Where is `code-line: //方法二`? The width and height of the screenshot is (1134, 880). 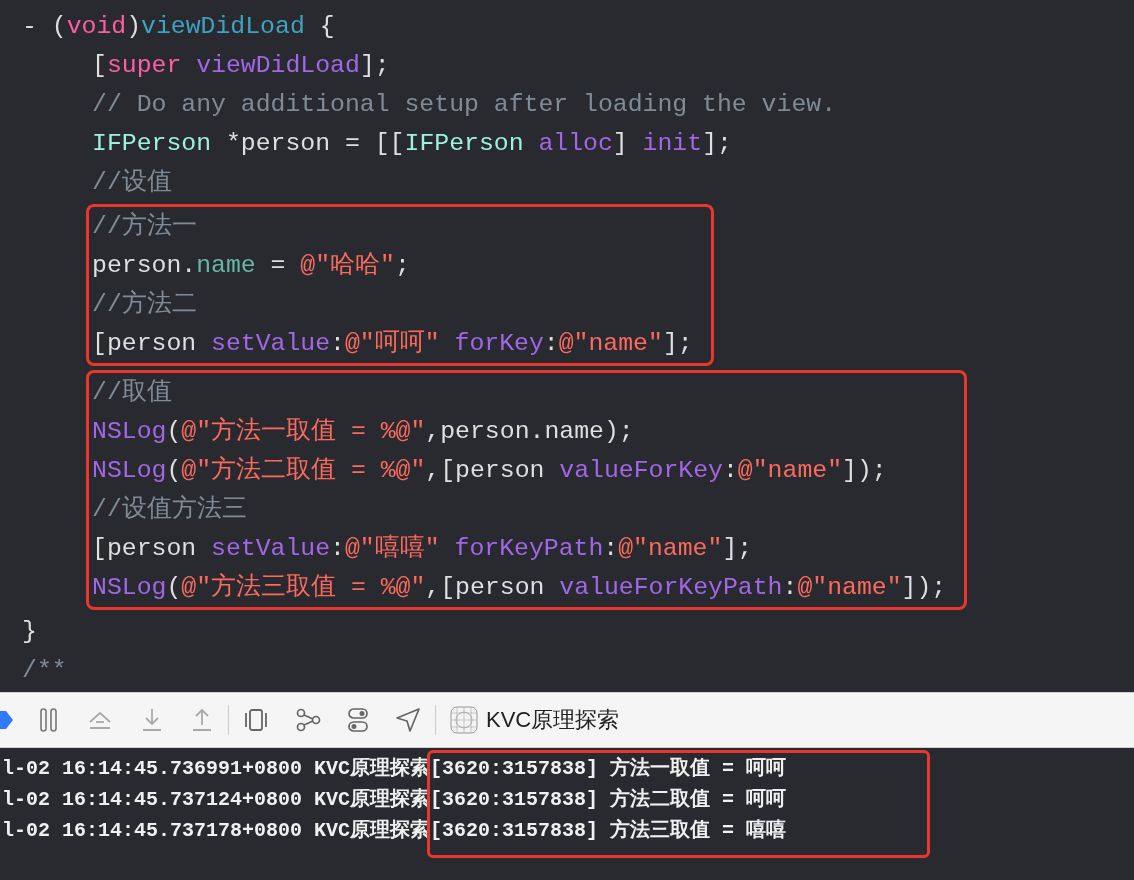 code-line: //方法二 is located at coordinates (144, 304).